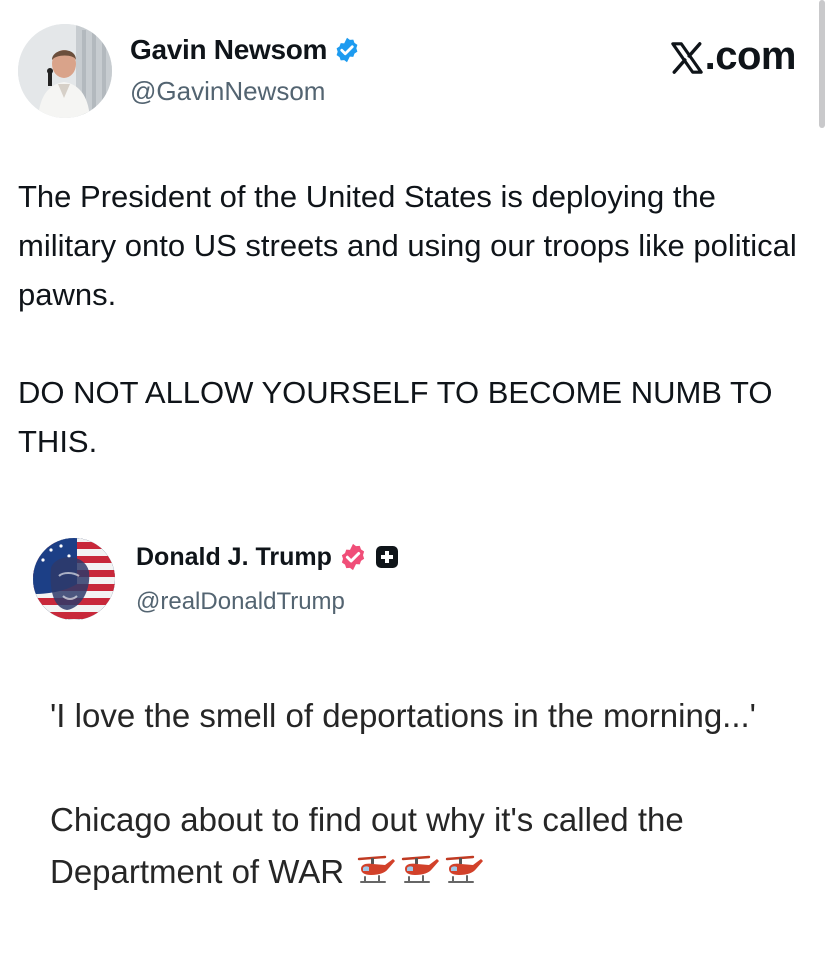  I want to click on quoted-author-avatar, so click(74, 579).